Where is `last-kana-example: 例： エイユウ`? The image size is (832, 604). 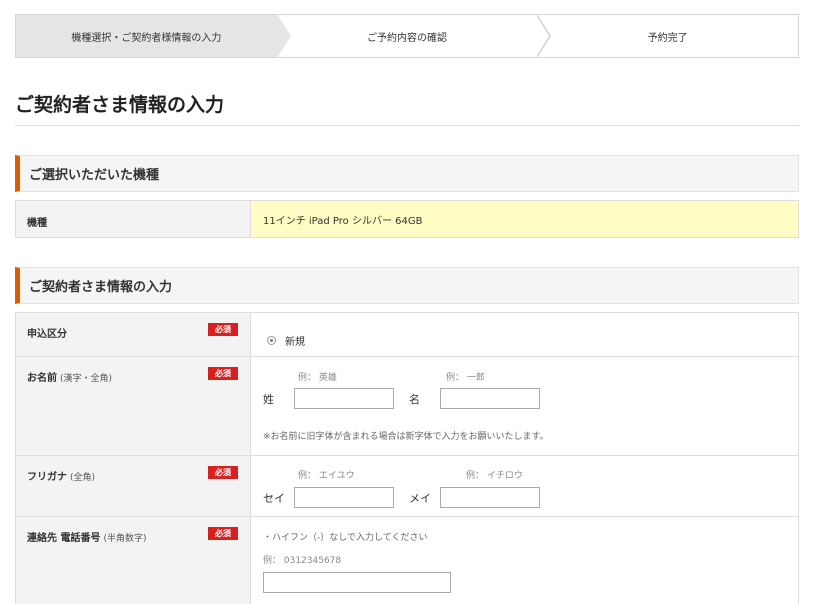
last-kana-example: 例： エイユウ is located at coordinates (326, 476).